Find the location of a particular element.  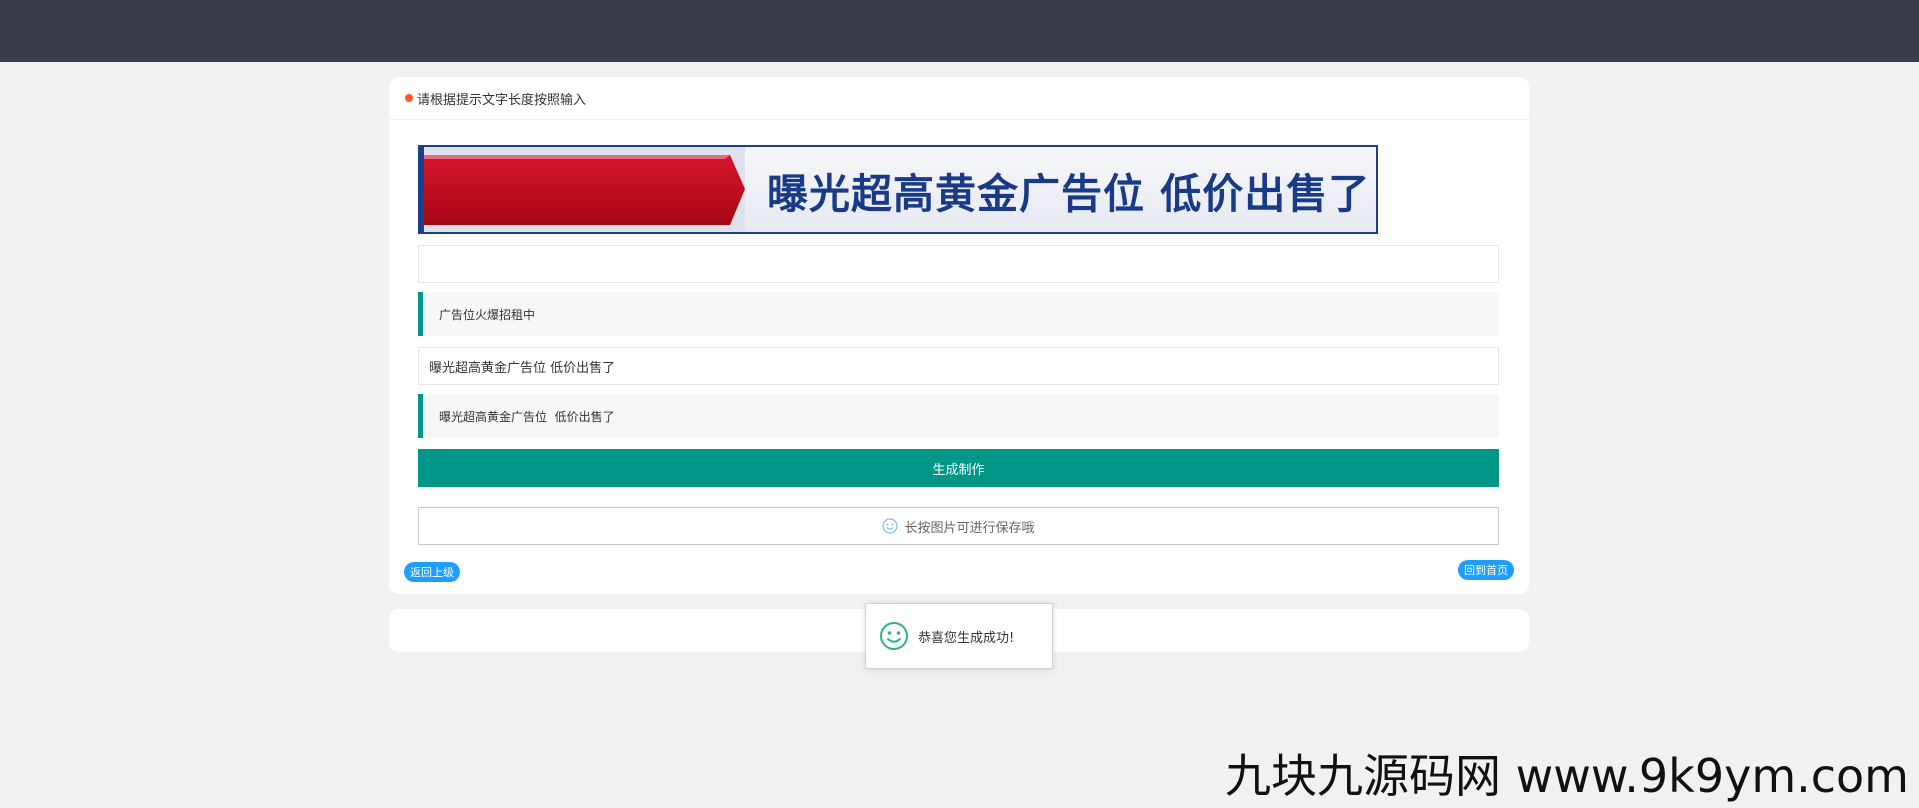

card-header: 请根据提示文字长度按照输入 is located at coordinates (959, 98).